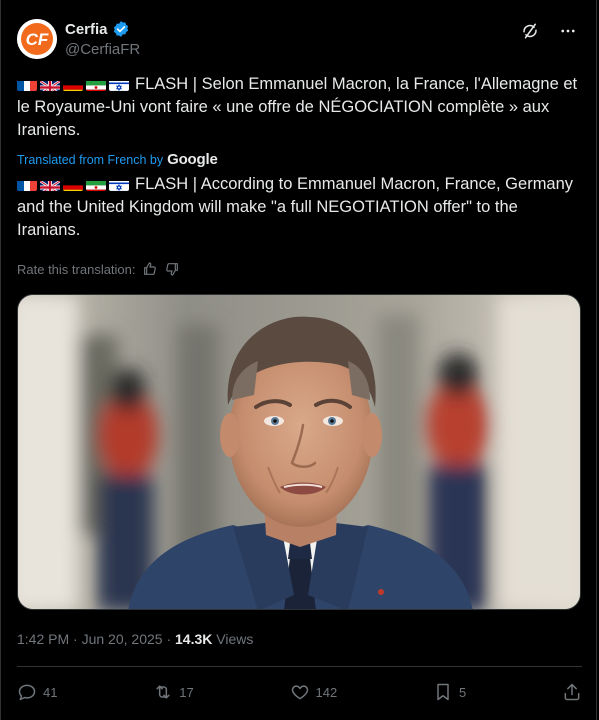 The image size is (599, 720). Describe the element at coordinates (443, 692) in the screenshot. I see `bookmark-icon` at that location.